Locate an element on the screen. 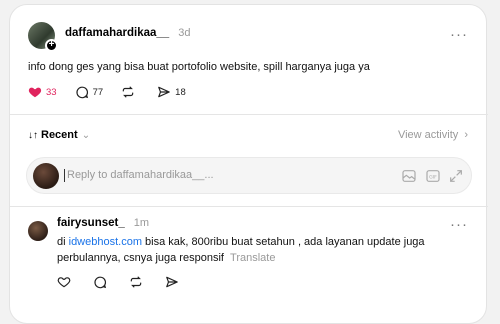 This screenshot has width=500, height=324. view-activity-link: View activity › is located at coordinates (433, 135).